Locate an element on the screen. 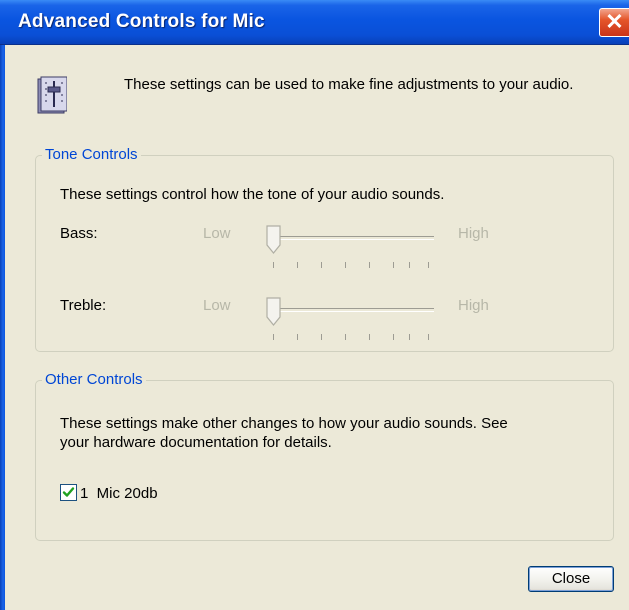 The width and height of the screenshot is (629, 610). title-bar: Advanced Controls for Mic ✕ is located at coordinates (314, 22).